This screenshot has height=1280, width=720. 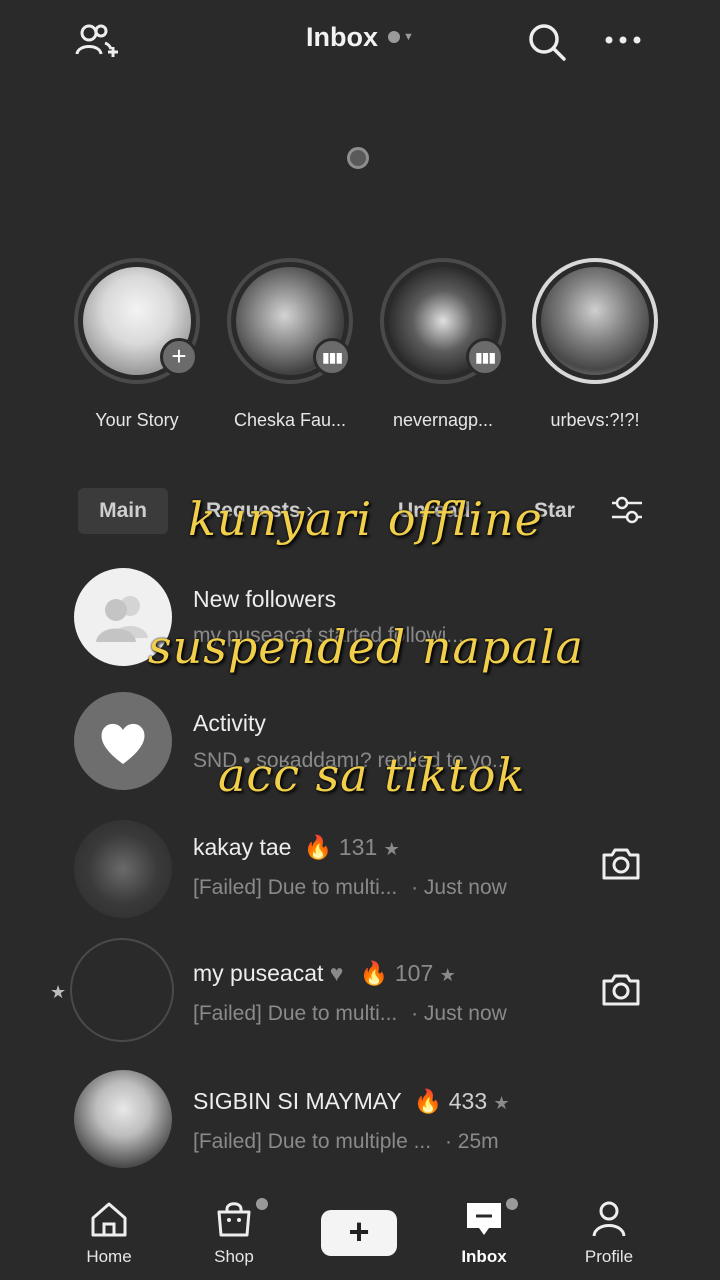 I want to click on story-your-story: + Your Story, so click(x=137, y=344).